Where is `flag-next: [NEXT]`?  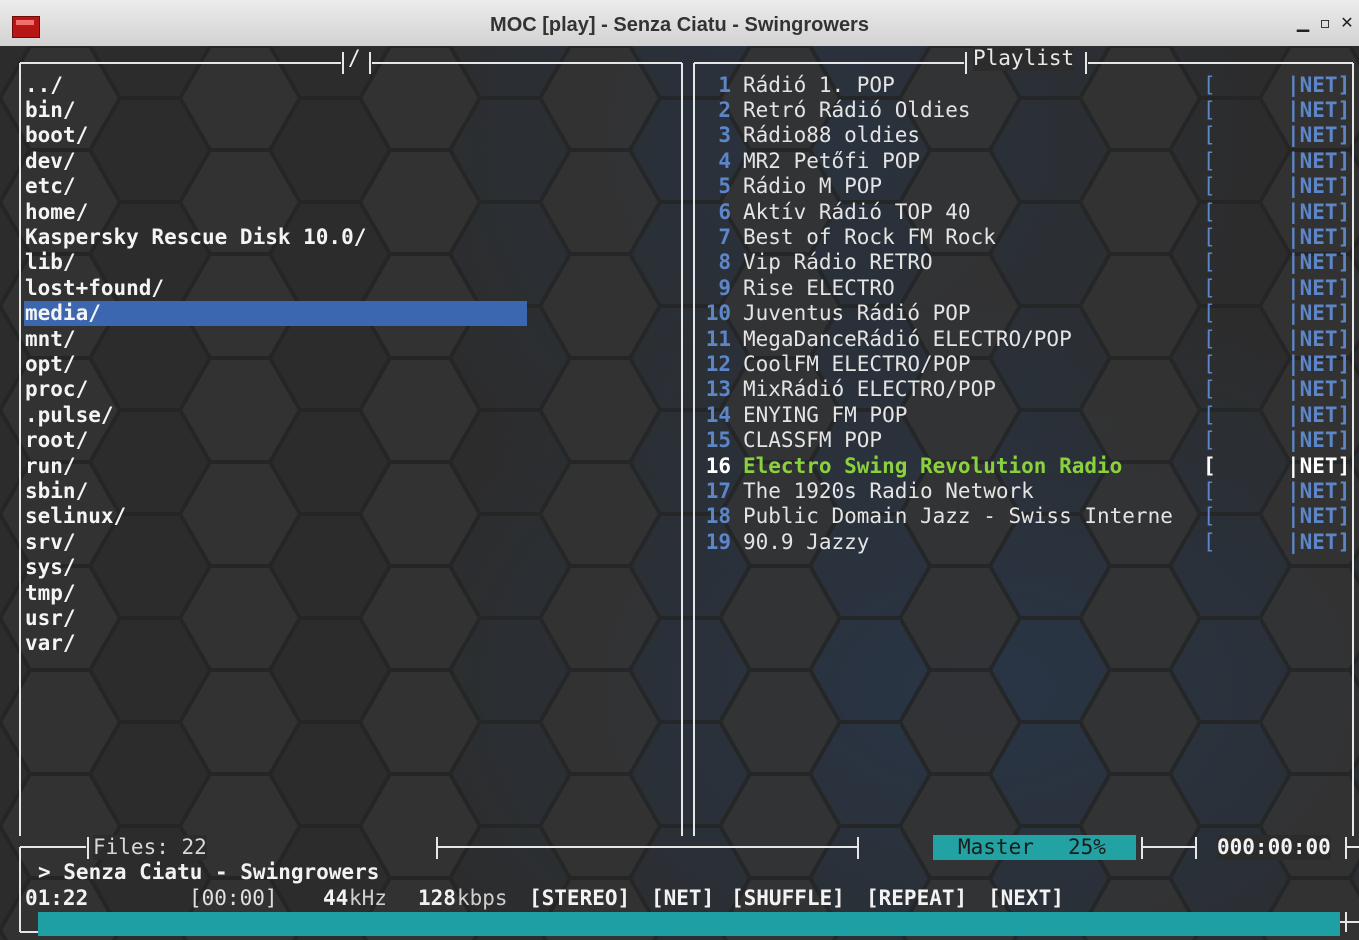
flag-next: [NEXT] is located at coordinates (1026, 898).